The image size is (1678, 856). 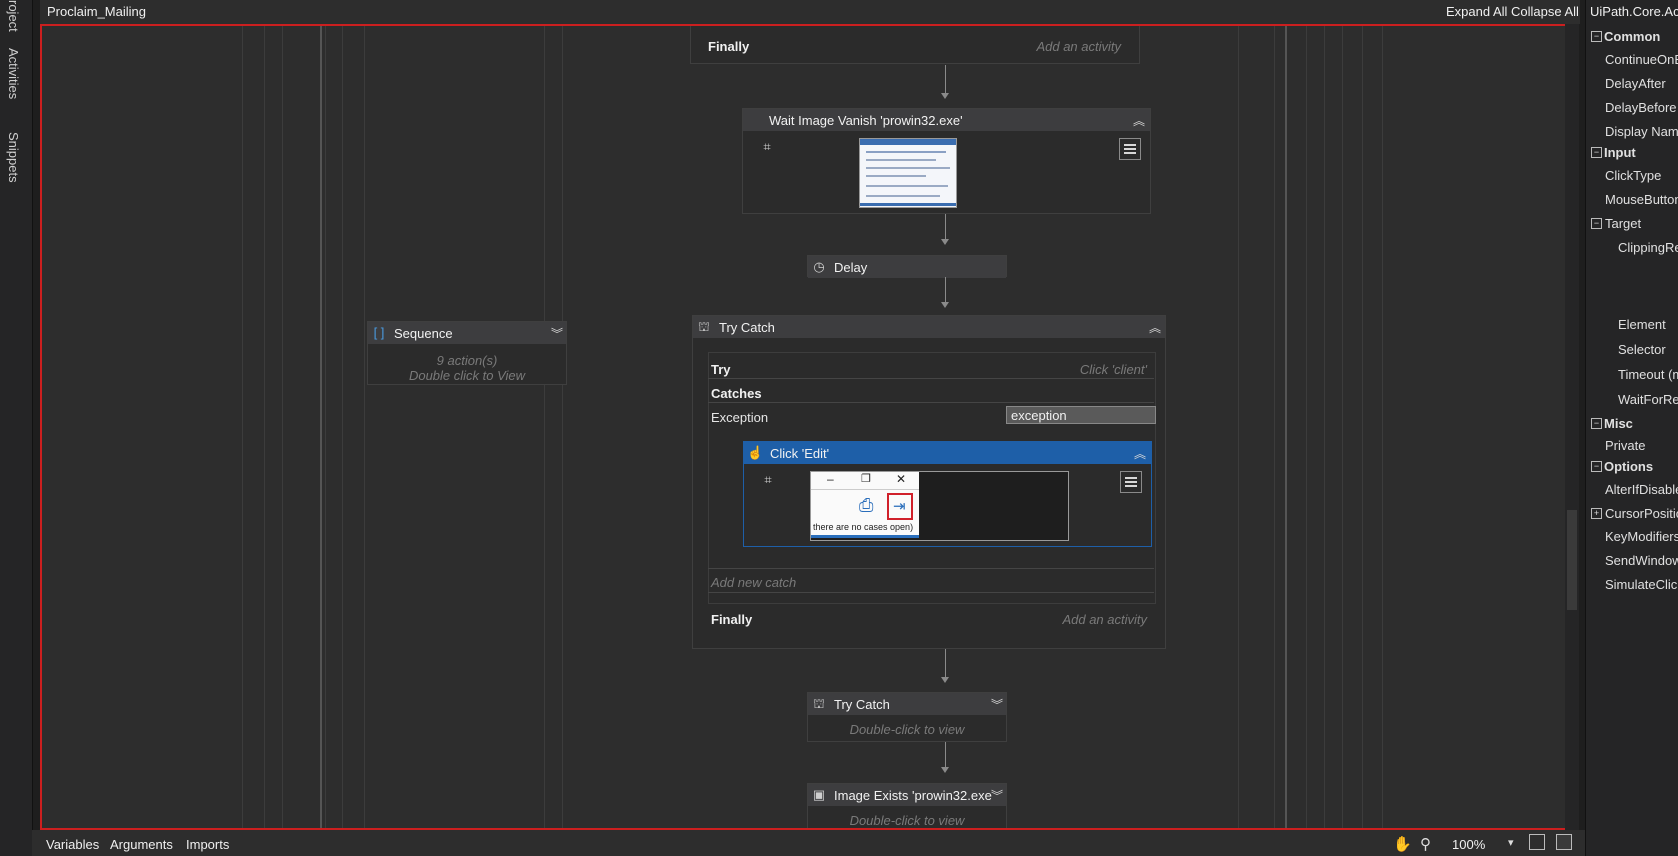 What do you see at coordinates (1634, 228) in the screenshot?
I see `prop-row-target: Target` at bounding box center [1634, 228].